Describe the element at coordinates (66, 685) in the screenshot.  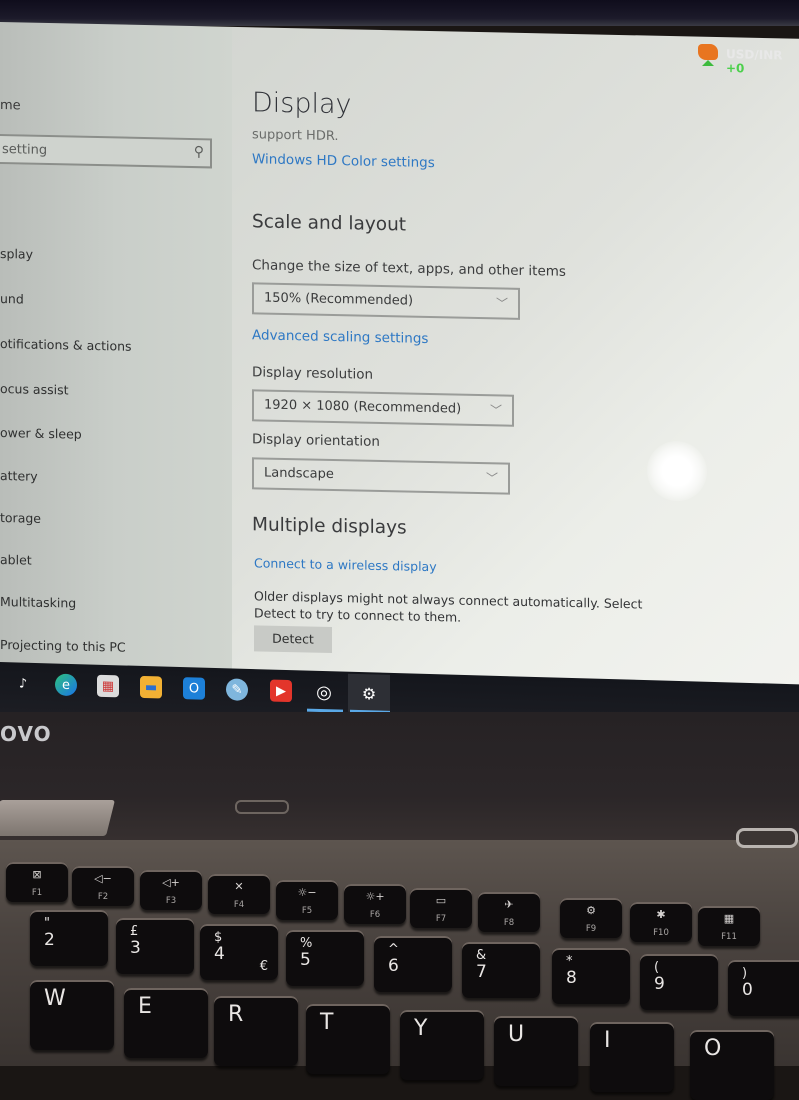
I see `edge-icon: e` at that location.